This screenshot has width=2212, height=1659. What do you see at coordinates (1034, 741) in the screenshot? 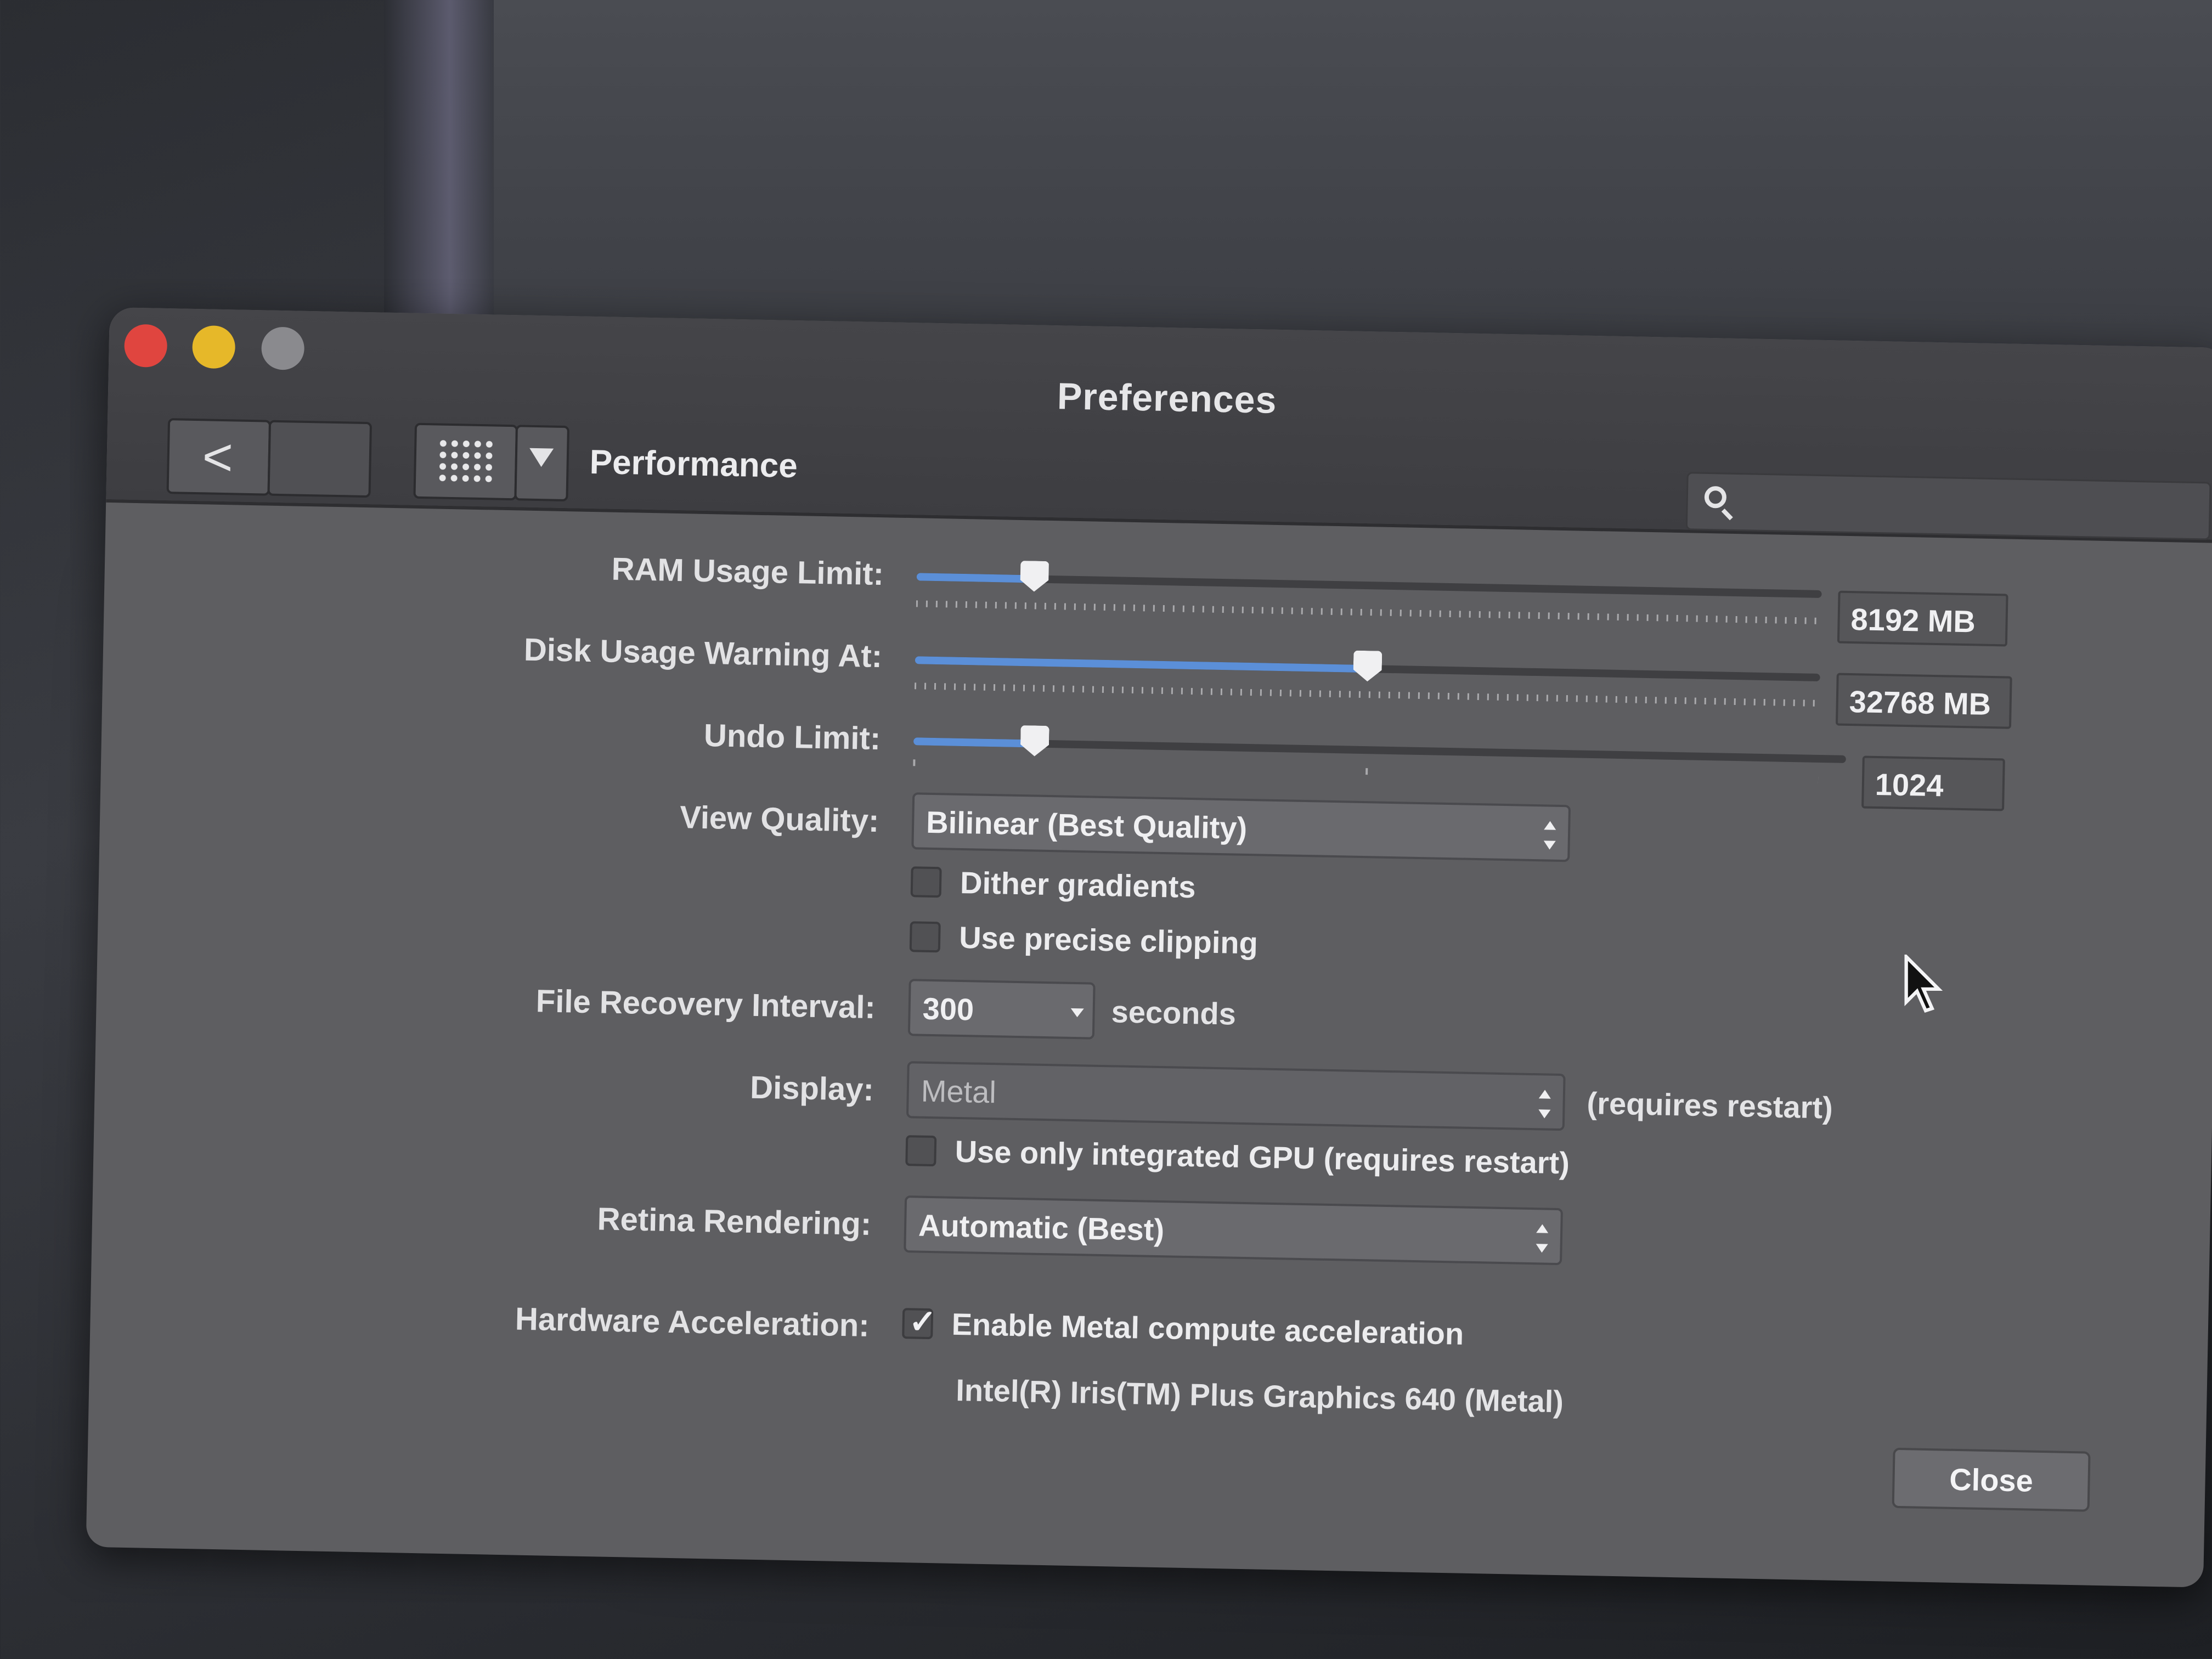
I see `undo-limit-slider-knob` at bounding box center [1034, 741].